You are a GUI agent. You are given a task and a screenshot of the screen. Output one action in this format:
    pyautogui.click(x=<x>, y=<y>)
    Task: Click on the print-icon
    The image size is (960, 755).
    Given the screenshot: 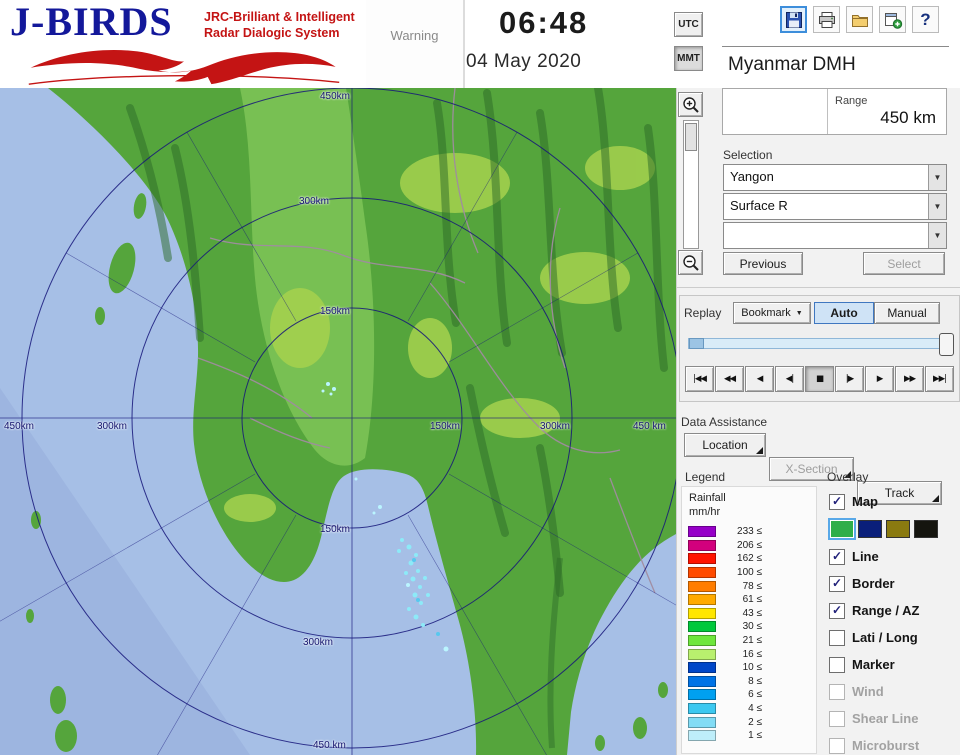 What is the action you would take?
    pyautogui.click(x=826, y=19)
    